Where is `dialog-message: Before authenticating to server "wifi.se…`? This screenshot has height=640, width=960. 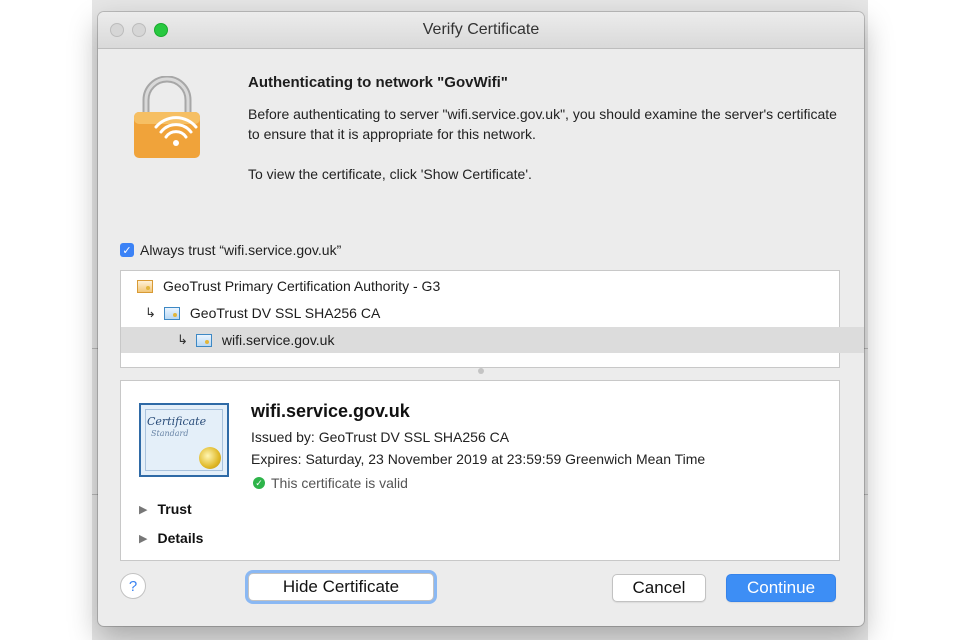 dialog-message: Before authenticating to server "wifi.se… is located at coordinates (542, 124).